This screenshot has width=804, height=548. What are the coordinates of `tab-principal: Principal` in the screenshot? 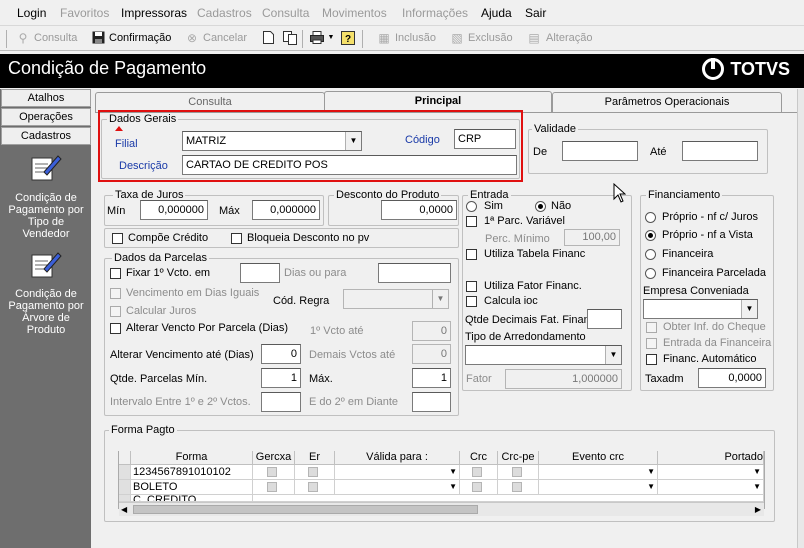 It's located at (438, 102).